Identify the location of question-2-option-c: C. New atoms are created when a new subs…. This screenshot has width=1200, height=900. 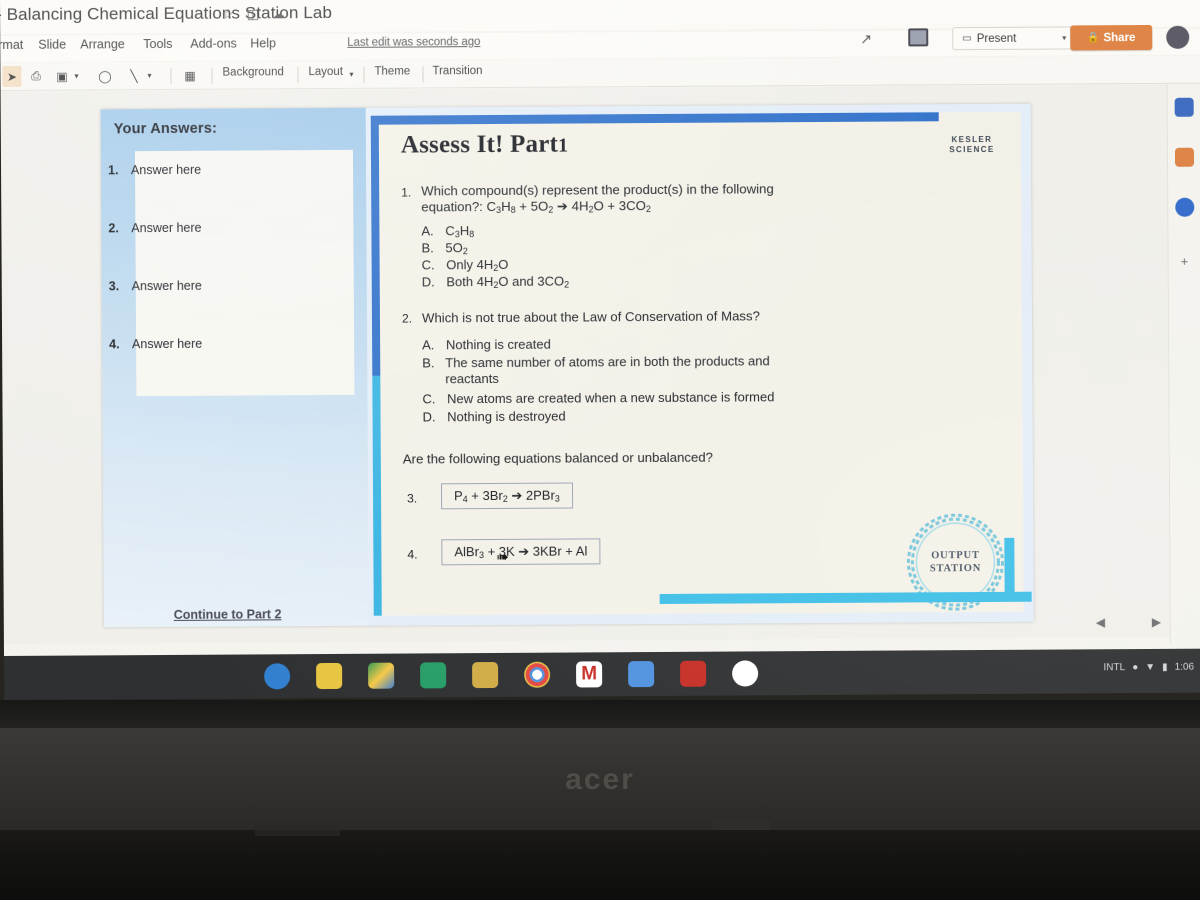
(712, 398).